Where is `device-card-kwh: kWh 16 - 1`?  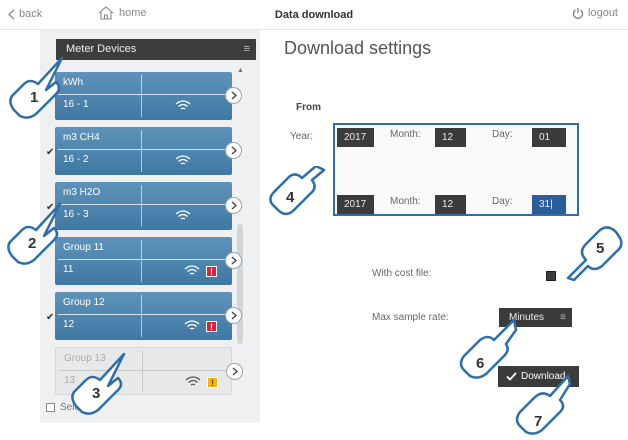 device-card-kwh: kWh 16 - 1 is located at coordinates (148, 96).